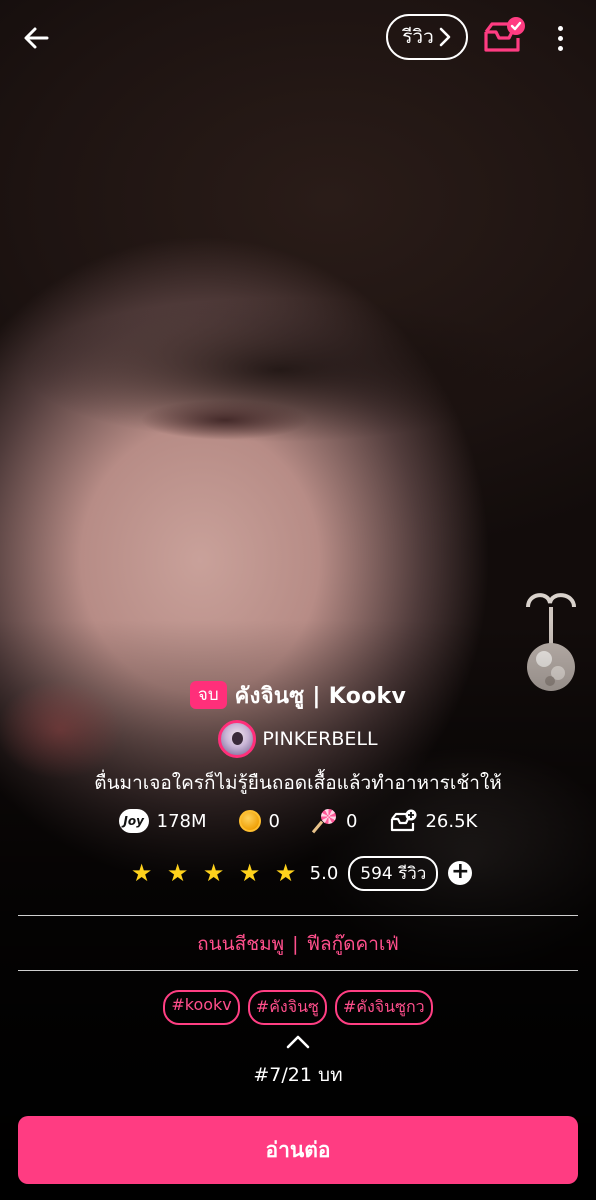 The image size is (596, 1200). Describe the element at coordinates (298, 873) in the screenshot. I see `rating-row: ★ ★ ★ ★ ★ 5.0 594 รีวิว +` at that location.